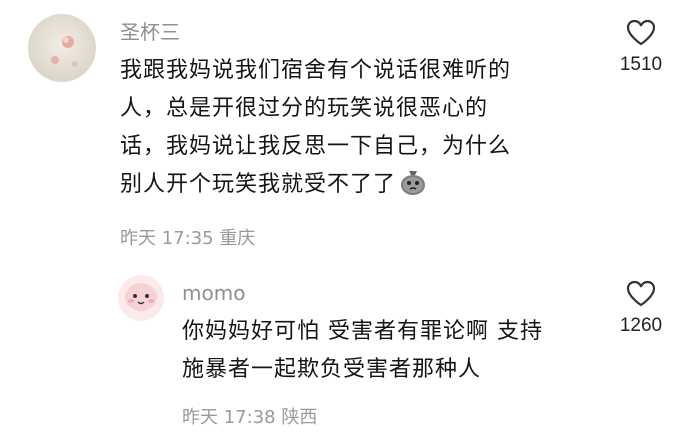 This screenshot has width=690, height=440. I want to click on comment-meta: 昨天 17:38 陕西, so click(250, 417).